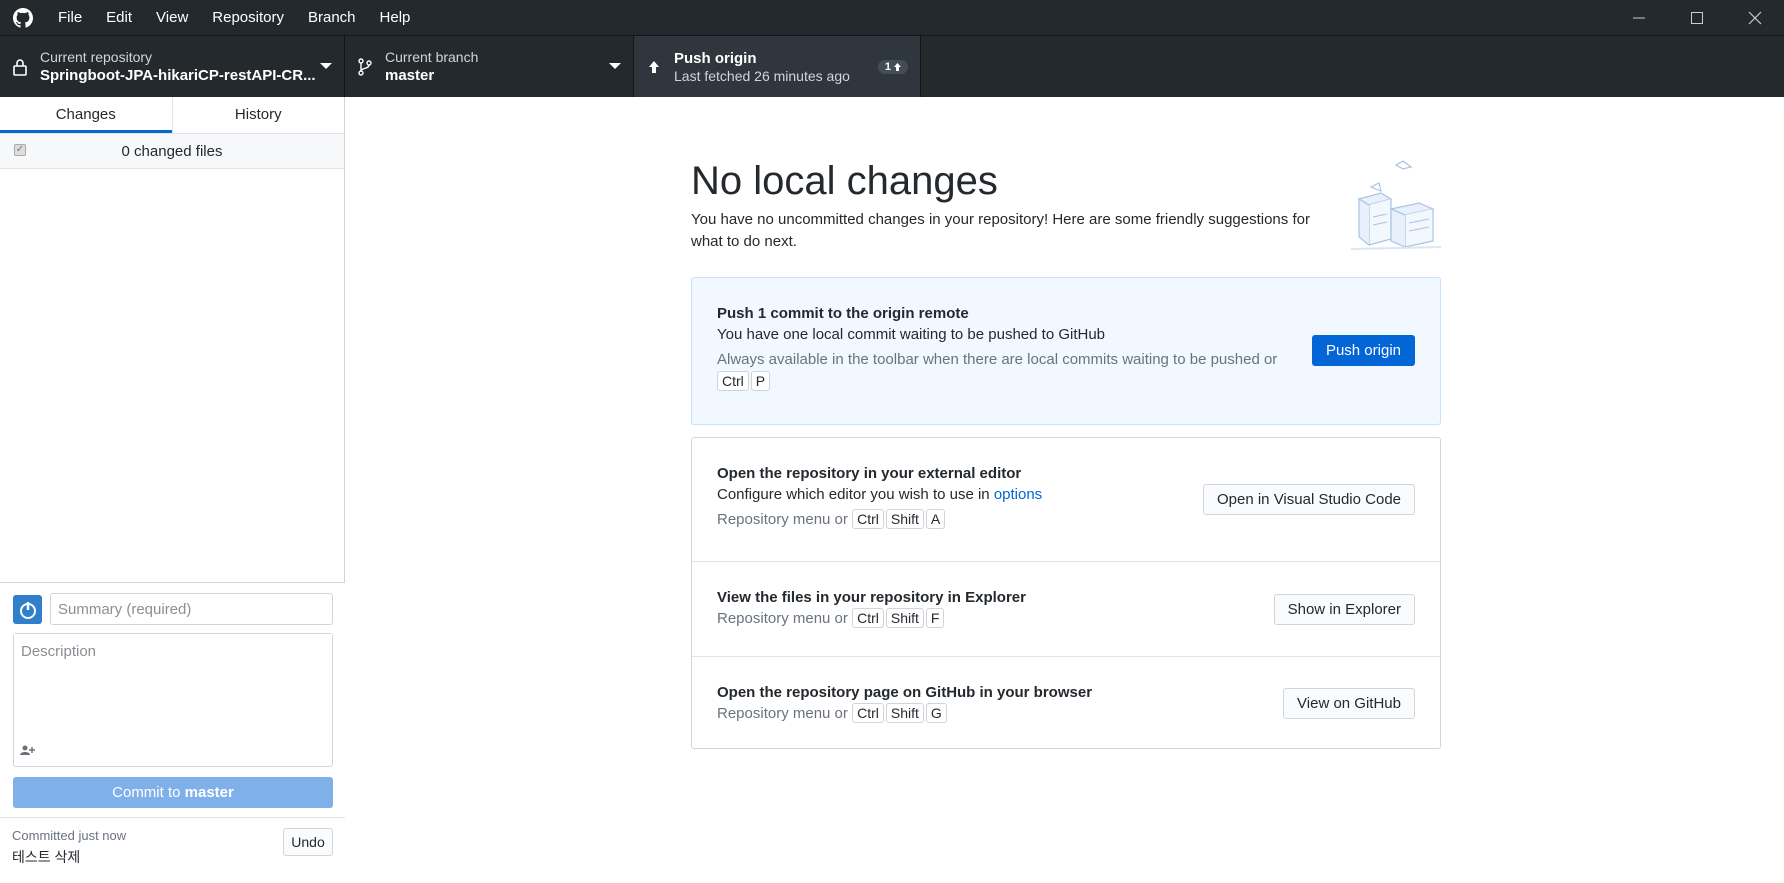  What do you see at coordinates (258, 115) in the screenshot?
I see `tab-history: History` at bounding box center [258, 115].